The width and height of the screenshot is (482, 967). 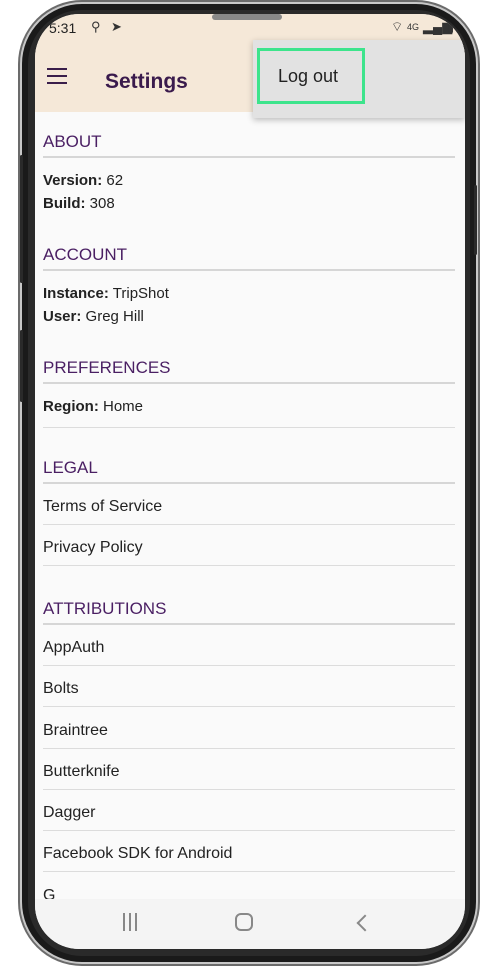 I want to click on user-line: User: Greg Hill, so click(x=93, y=316).